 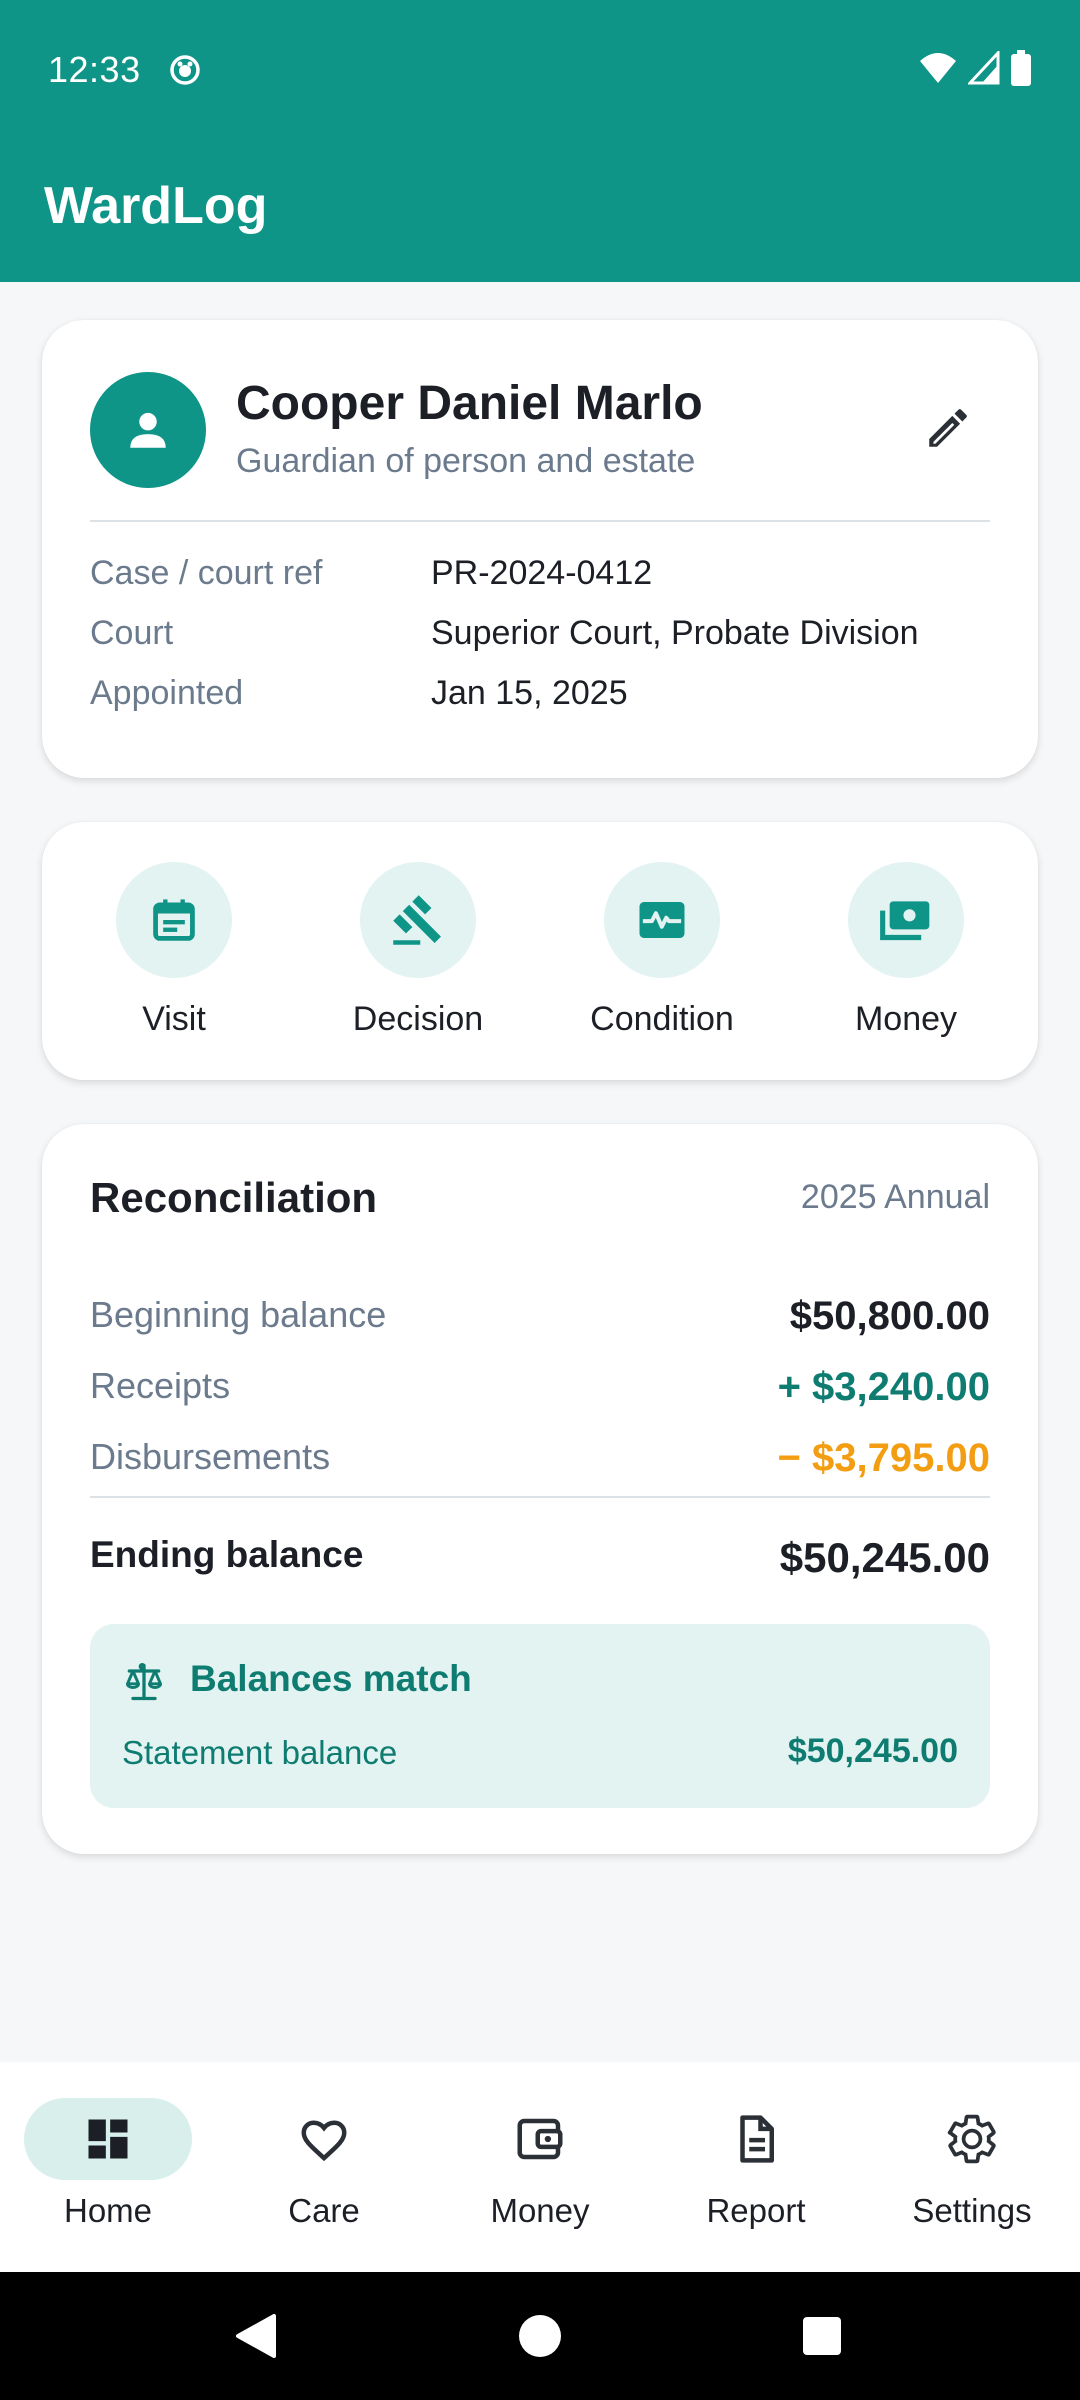 What do you see at coordinates (324, 2210) in the screenshot?
I see `nav-label: Care` at bounding box center [324, 2210].